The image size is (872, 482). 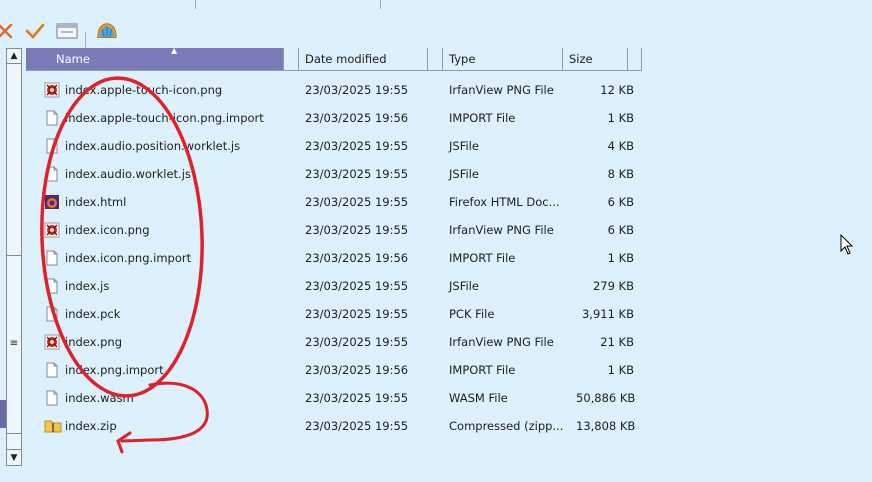 I want to click on column-header: ▲ Name Date modified Type Size, so click(x=335, y=59).